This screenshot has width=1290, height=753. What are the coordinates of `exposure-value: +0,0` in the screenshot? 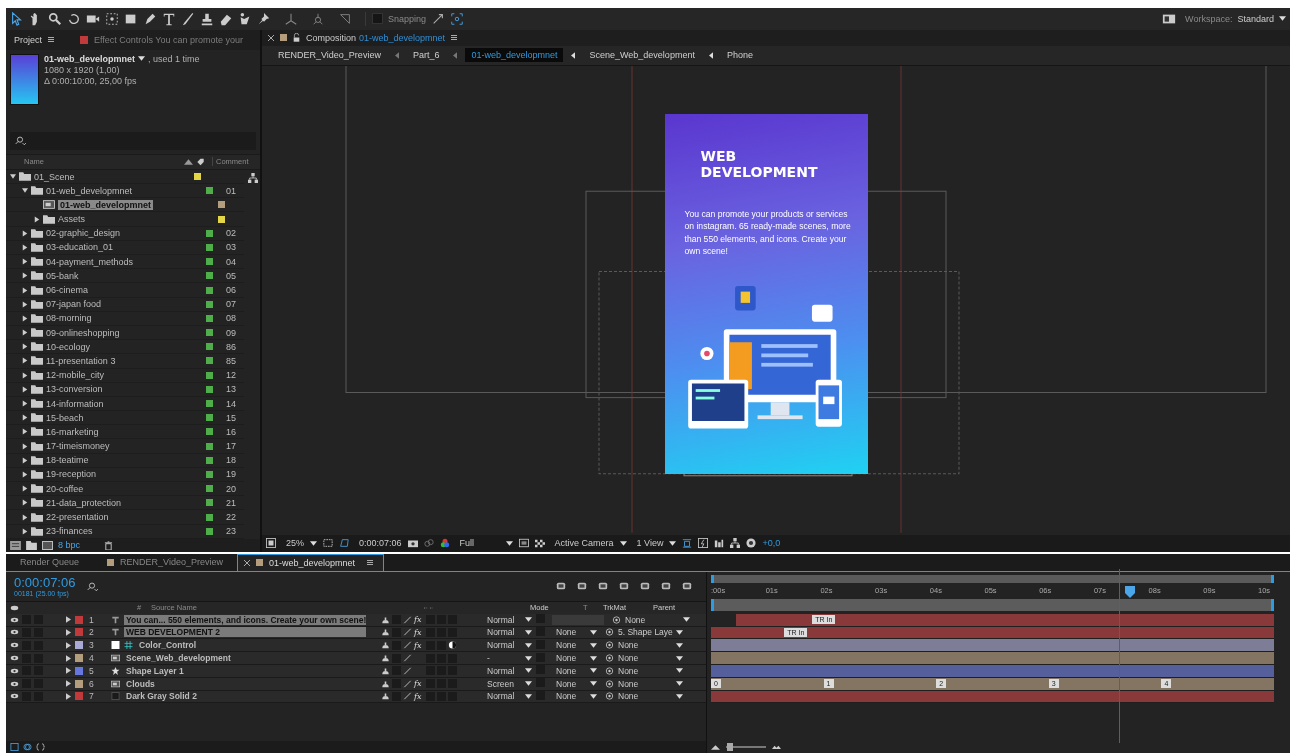 It's located at (771, 543).